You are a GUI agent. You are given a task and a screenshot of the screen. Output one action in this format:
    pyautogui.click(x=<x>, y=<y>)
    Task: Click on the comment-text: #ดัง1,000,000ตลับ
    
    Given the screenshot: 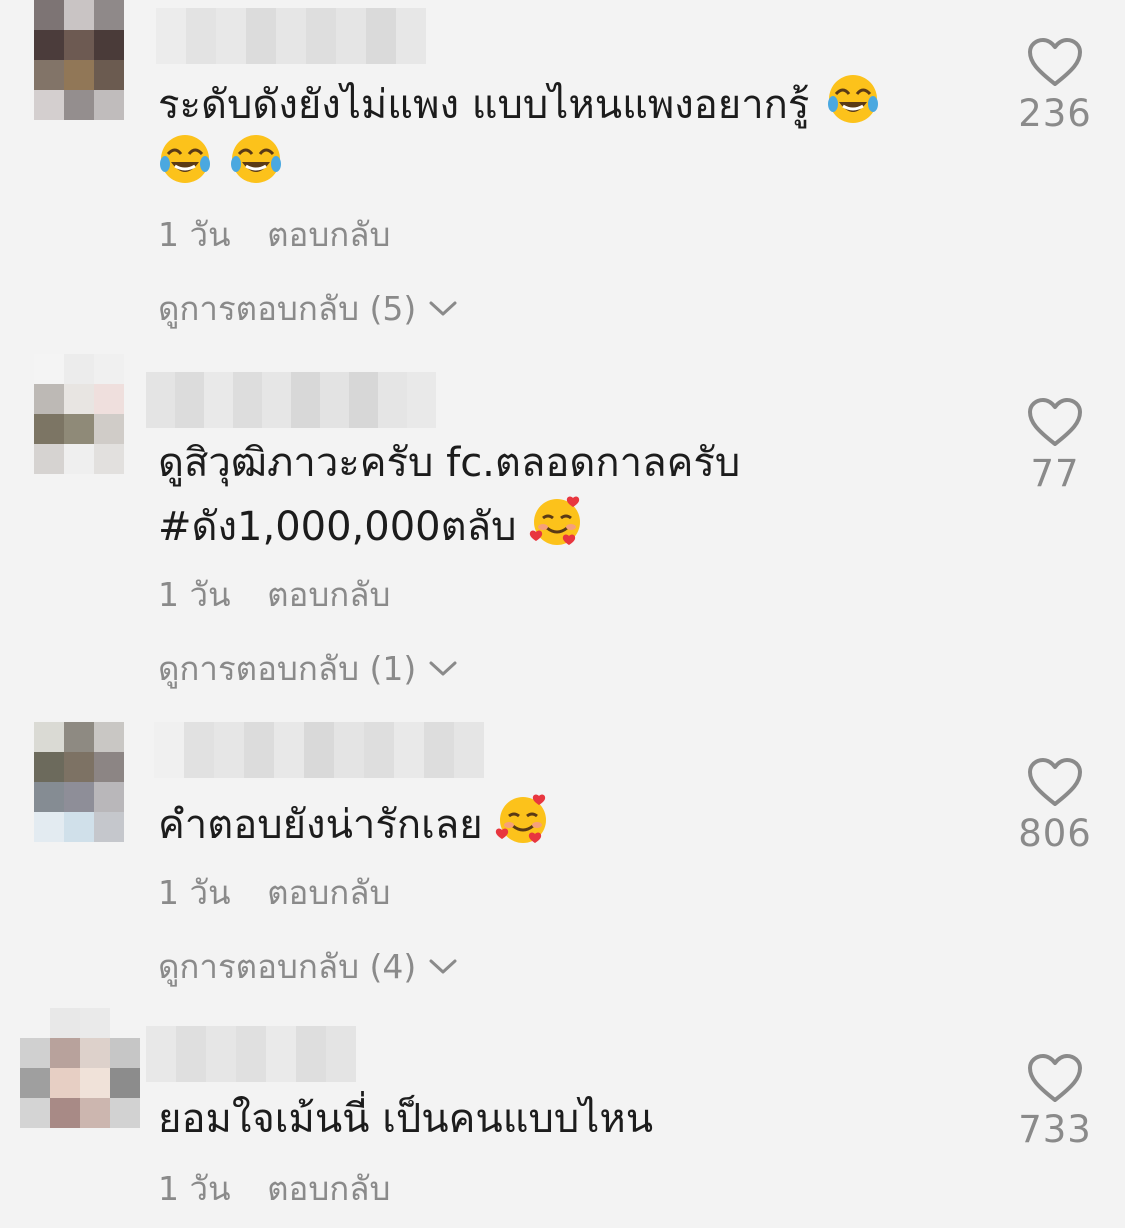 What is the action you would take?
    pyautogui.click(x=548, y=526)
    